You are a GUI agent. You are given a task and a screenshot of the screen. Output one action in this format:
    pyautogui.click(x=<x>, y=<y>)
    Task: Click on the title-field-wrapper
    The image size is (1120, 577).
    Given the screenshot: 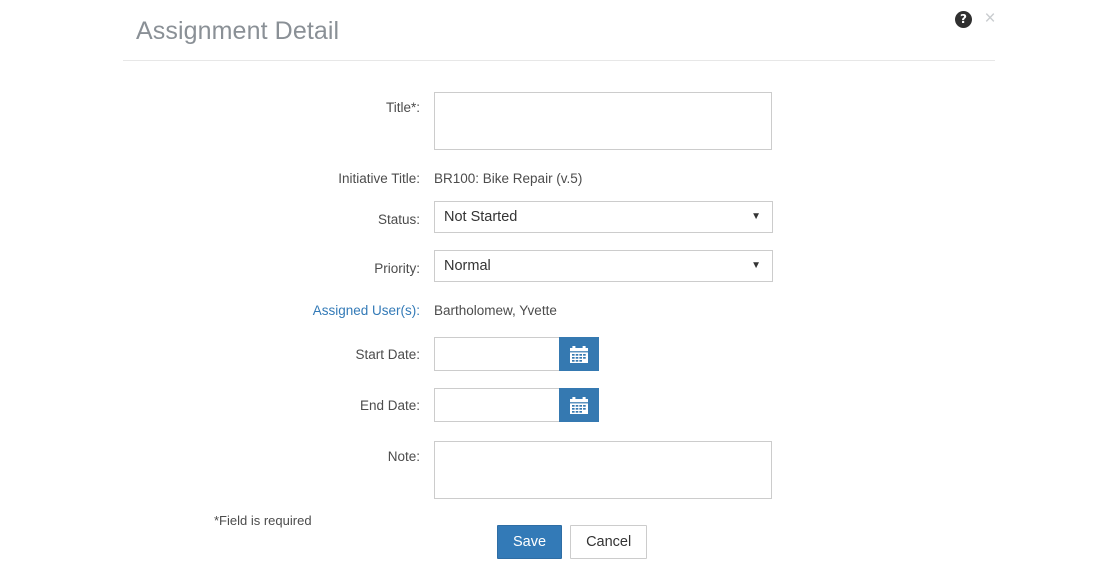 What is the action you would take?
    pyautogui.click(x=603, y=123)
    